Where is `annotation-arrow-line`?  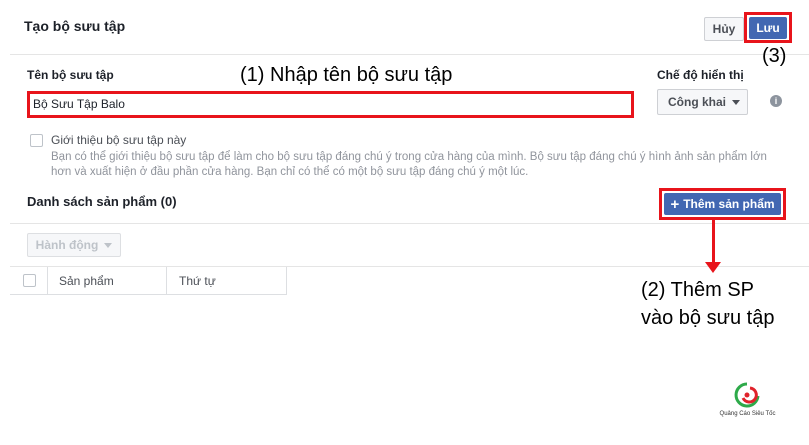
annotation-arrow-line is located at coordinates (713, 242).